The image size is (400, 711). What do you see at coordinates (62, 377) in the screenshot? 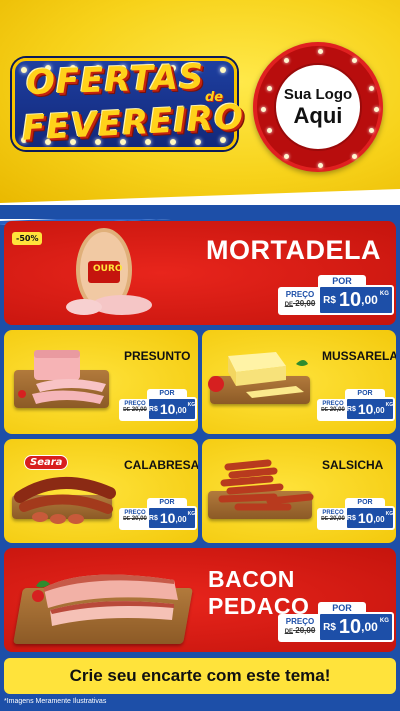
I see `presunto-image` at bounding box center [62, 377].